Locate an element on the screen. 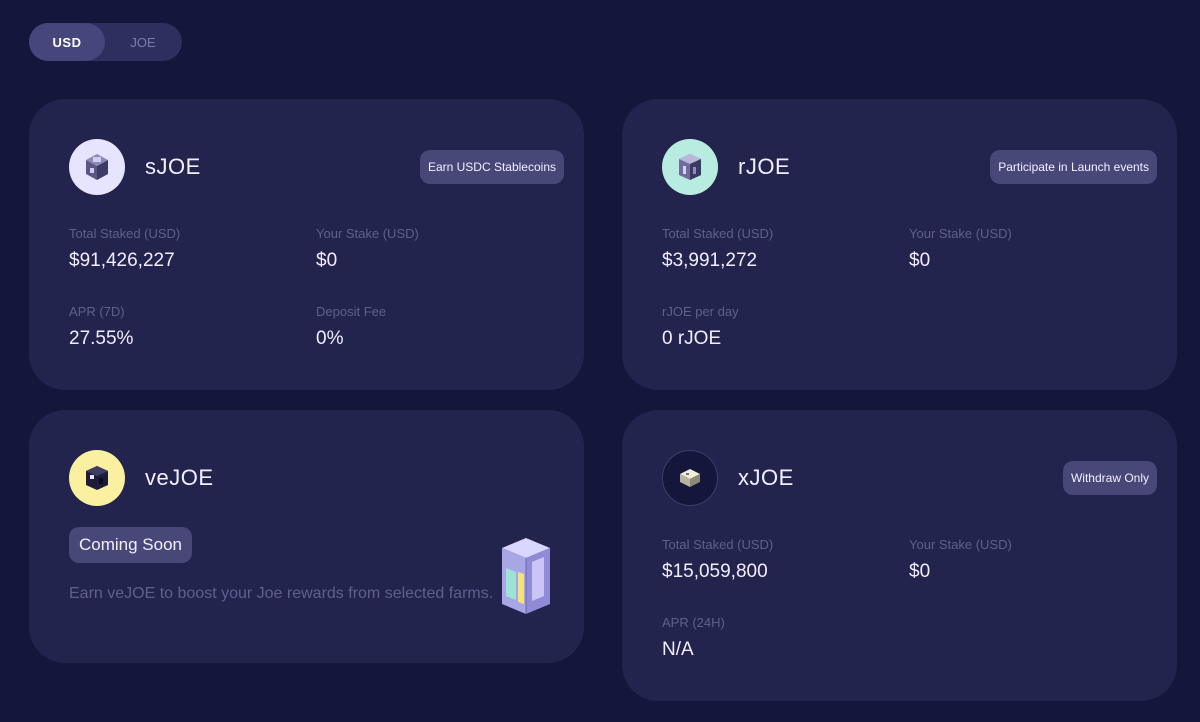 This screenshot has height=722, width=1200. rjoe-token-icon is located at coordinates (690, 167).